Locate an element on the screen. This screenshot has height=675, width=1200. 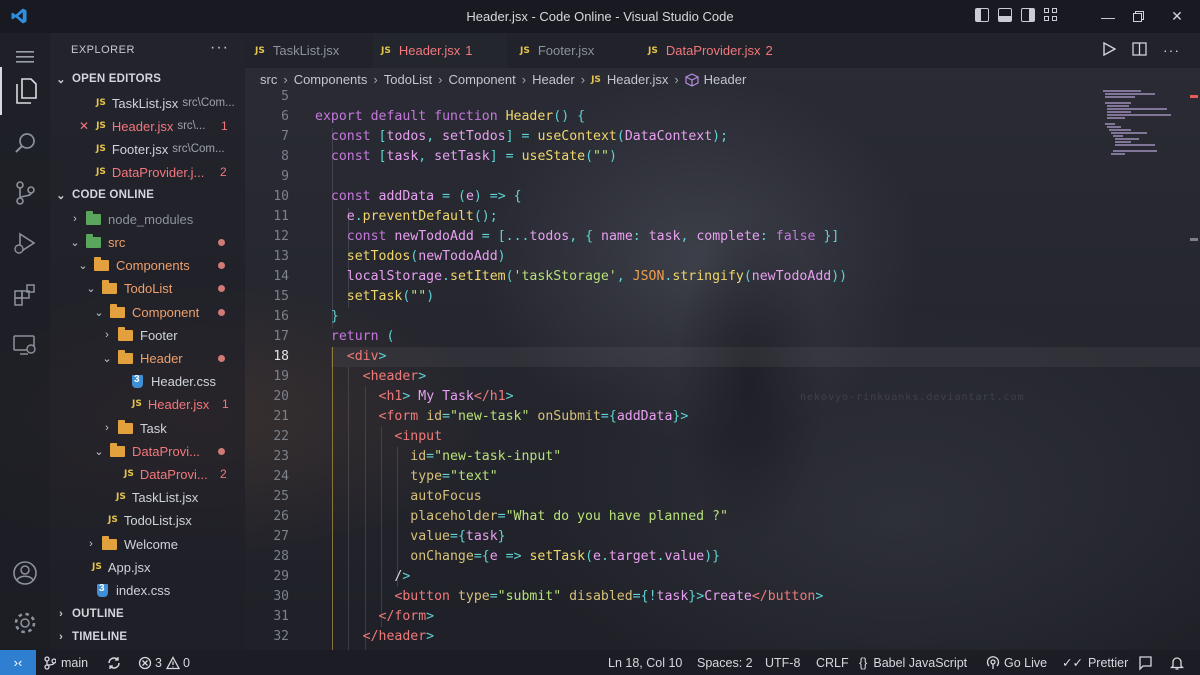
code-line: 9 is located at coordinates (722, 176).